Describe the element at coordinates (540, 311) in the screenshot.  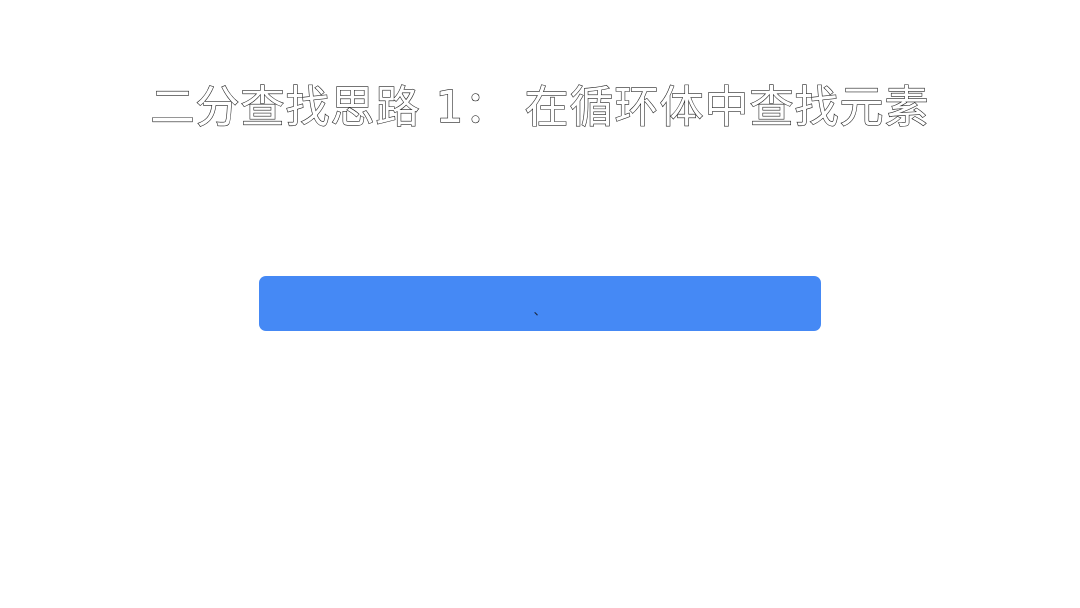
I see `accent-bar-text: 、` at that location.